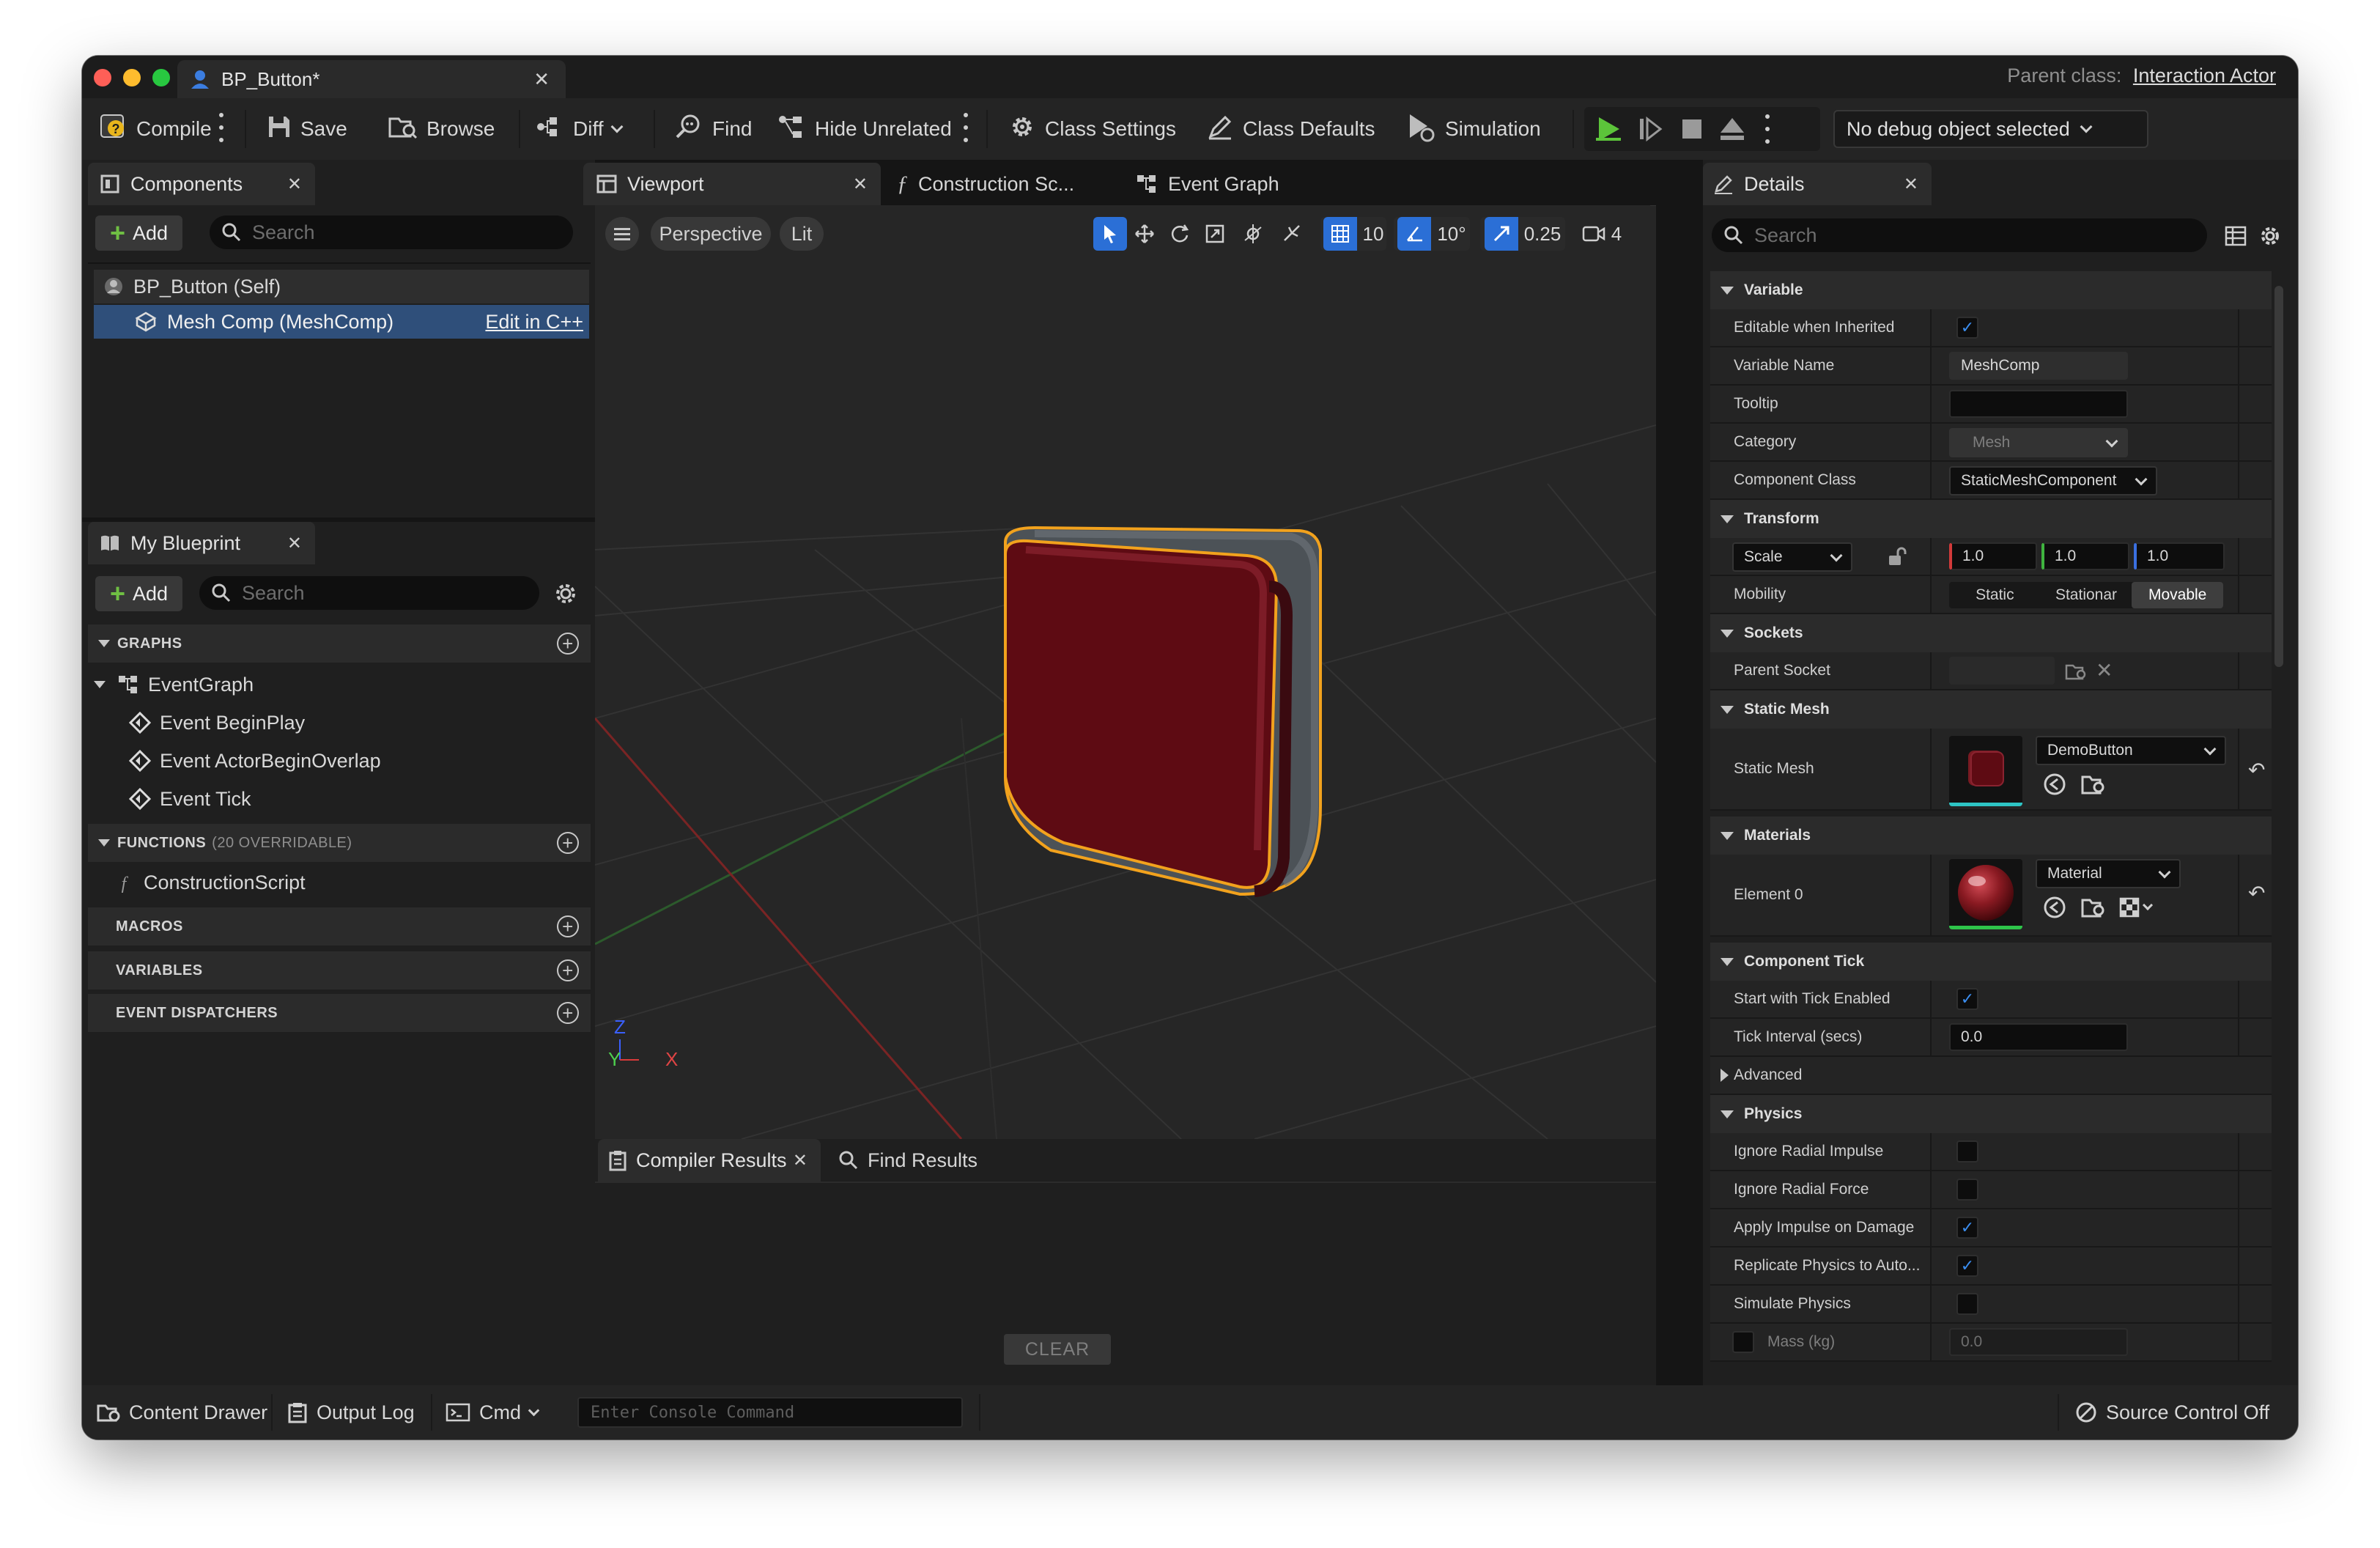 This screenshot has height=1548, width=2380. Describe the element at coordinates (1967, 1266) in the screenshot. I see `replicate-physics-checkbox: ✓` at that location.